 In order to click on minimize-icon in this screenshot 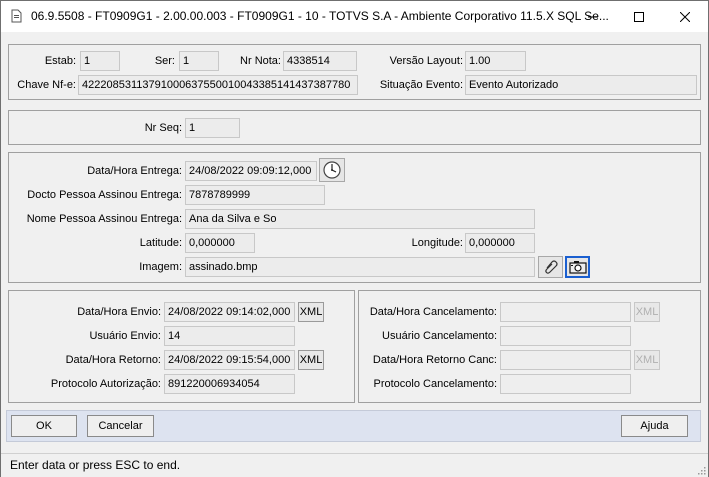, I will do `click(593, 16)`.